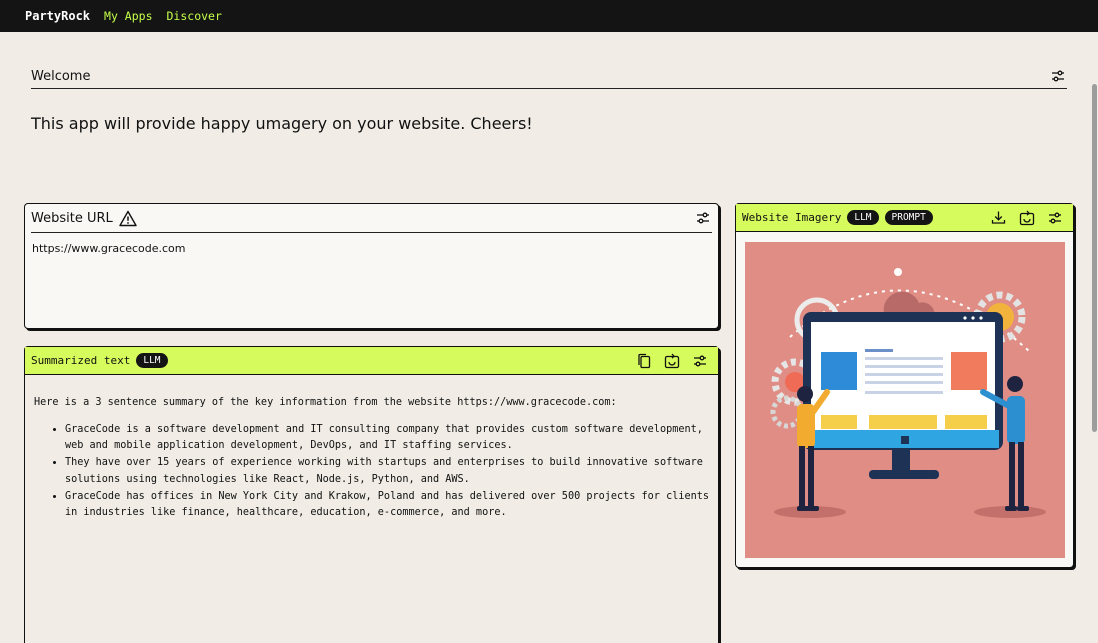 This screenshot has width=1098, height=643. I want to click on website-url-title: Website URL, so click(72, 218).